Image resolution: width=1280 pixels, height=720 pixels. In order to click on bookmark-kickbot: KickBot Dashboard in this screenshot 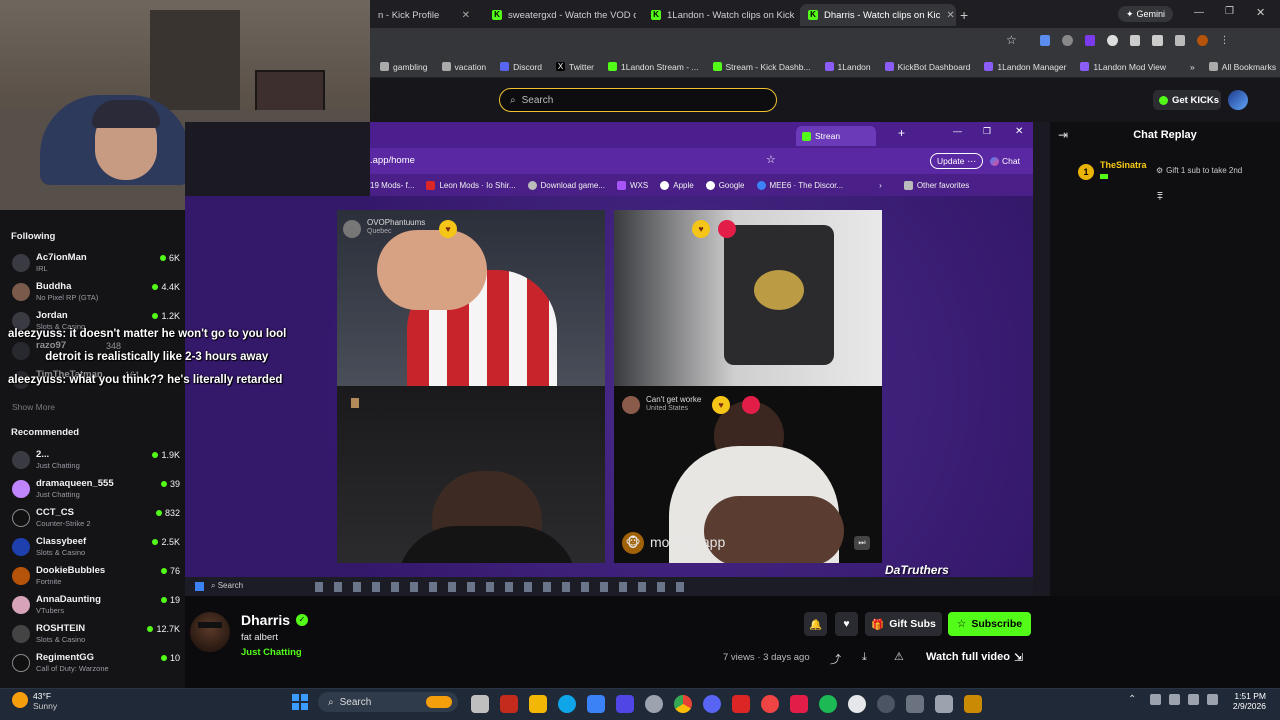, I will do `click(927, 67)`.